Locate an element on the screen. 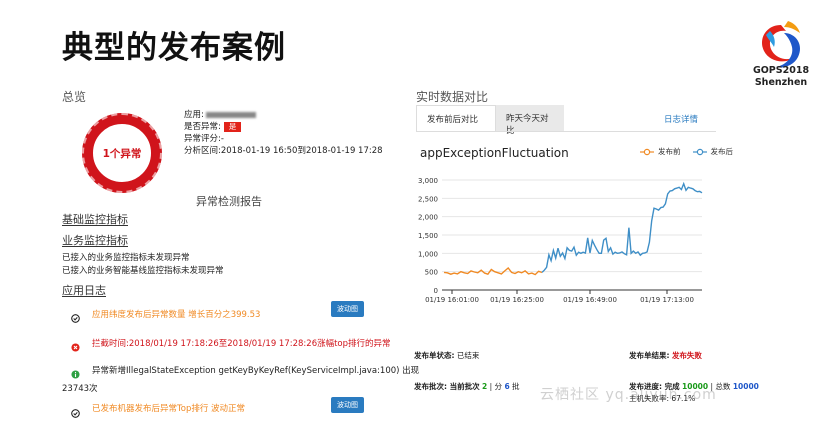 This screenshot has width=822, height=422. range-label: 分析区间:2018-01-19 16:50到2018-01-19 17:28 is located at coordinates (283, 151).